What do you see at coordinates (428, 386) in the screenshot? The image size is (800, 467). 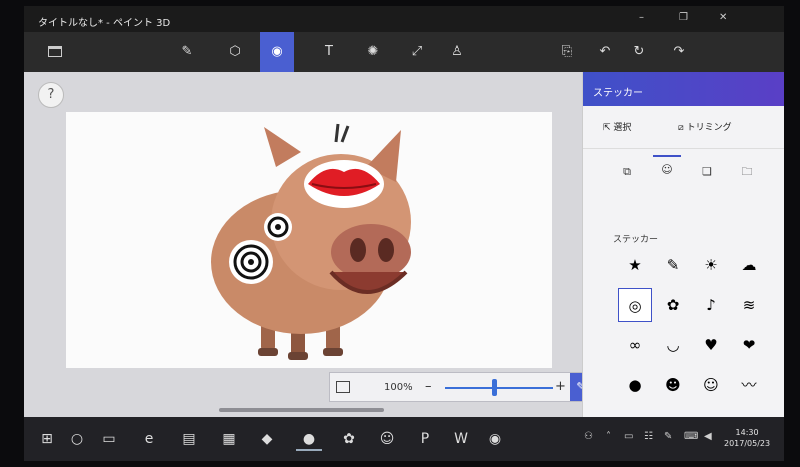 I see `zoom-out-button: –` at bounding box center [428, 386].